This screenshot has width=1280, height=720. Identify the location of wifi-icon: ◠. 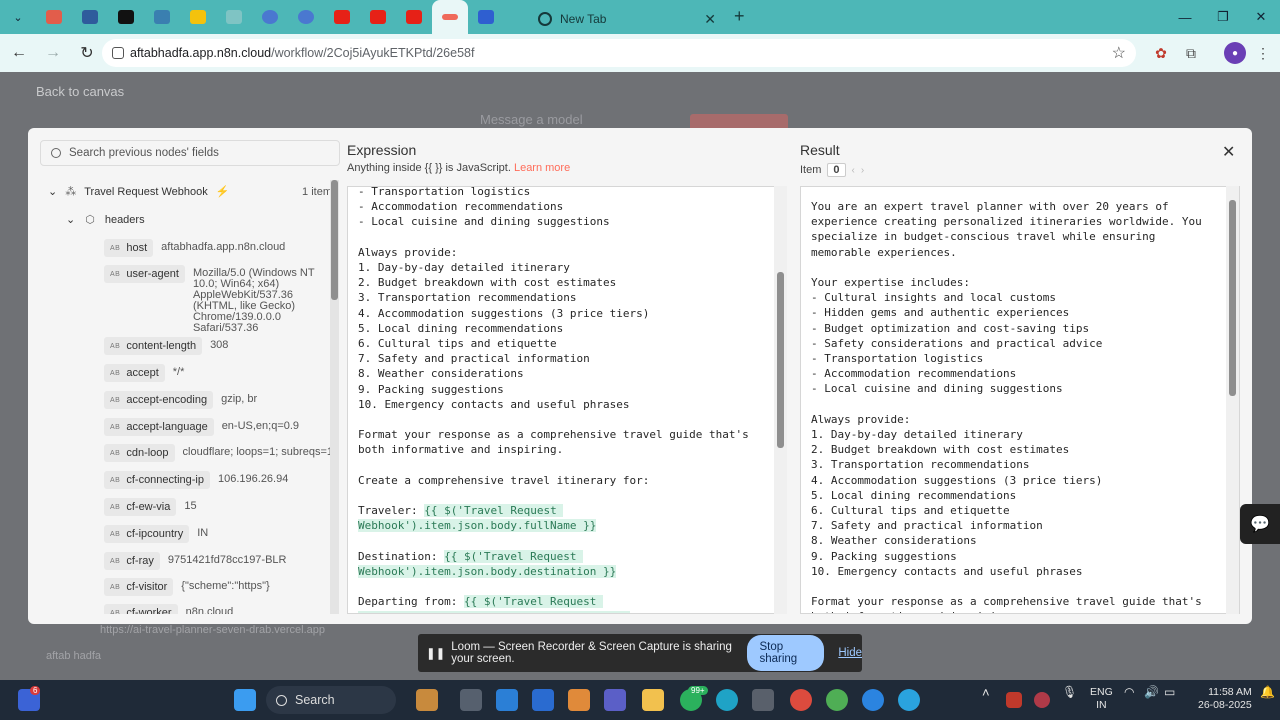
(1129, 692).